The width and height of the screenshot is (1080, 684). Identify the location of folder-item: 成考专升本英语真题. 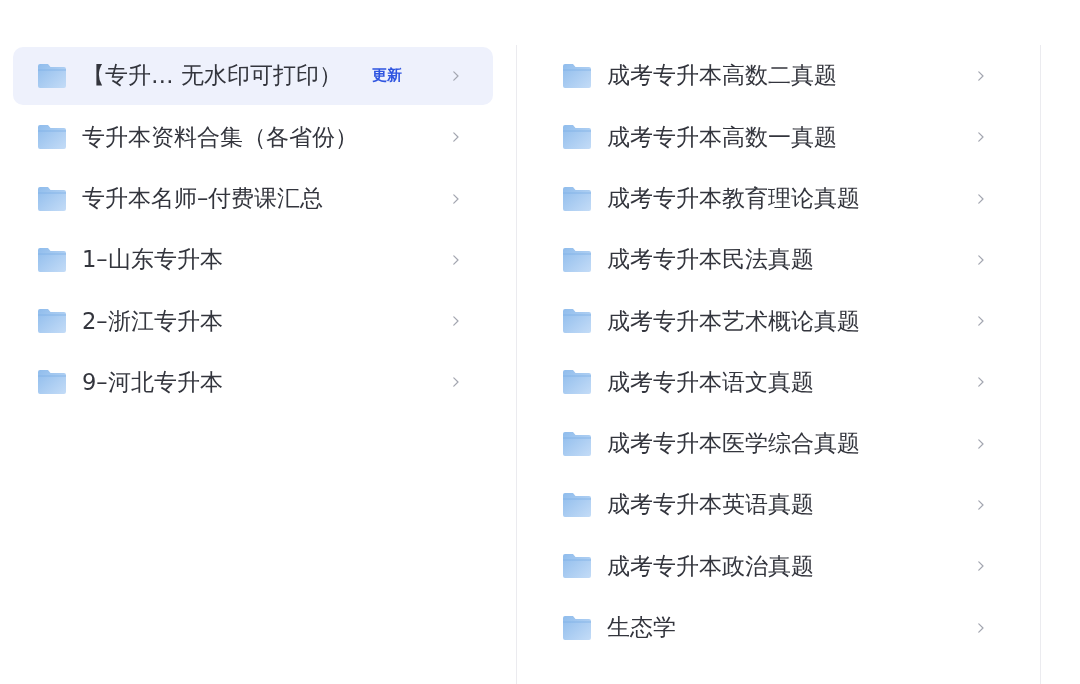
(778, 505).